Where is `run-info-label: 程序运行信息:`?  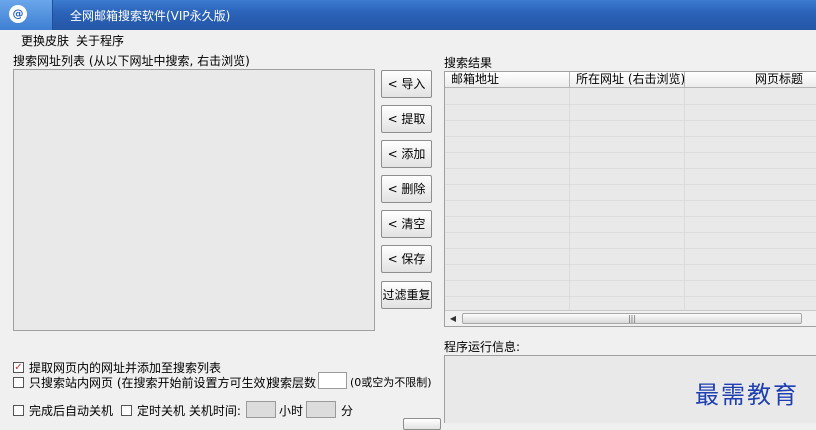 run-info-label: 程序运行信息: is located at coordinates (482, 347).